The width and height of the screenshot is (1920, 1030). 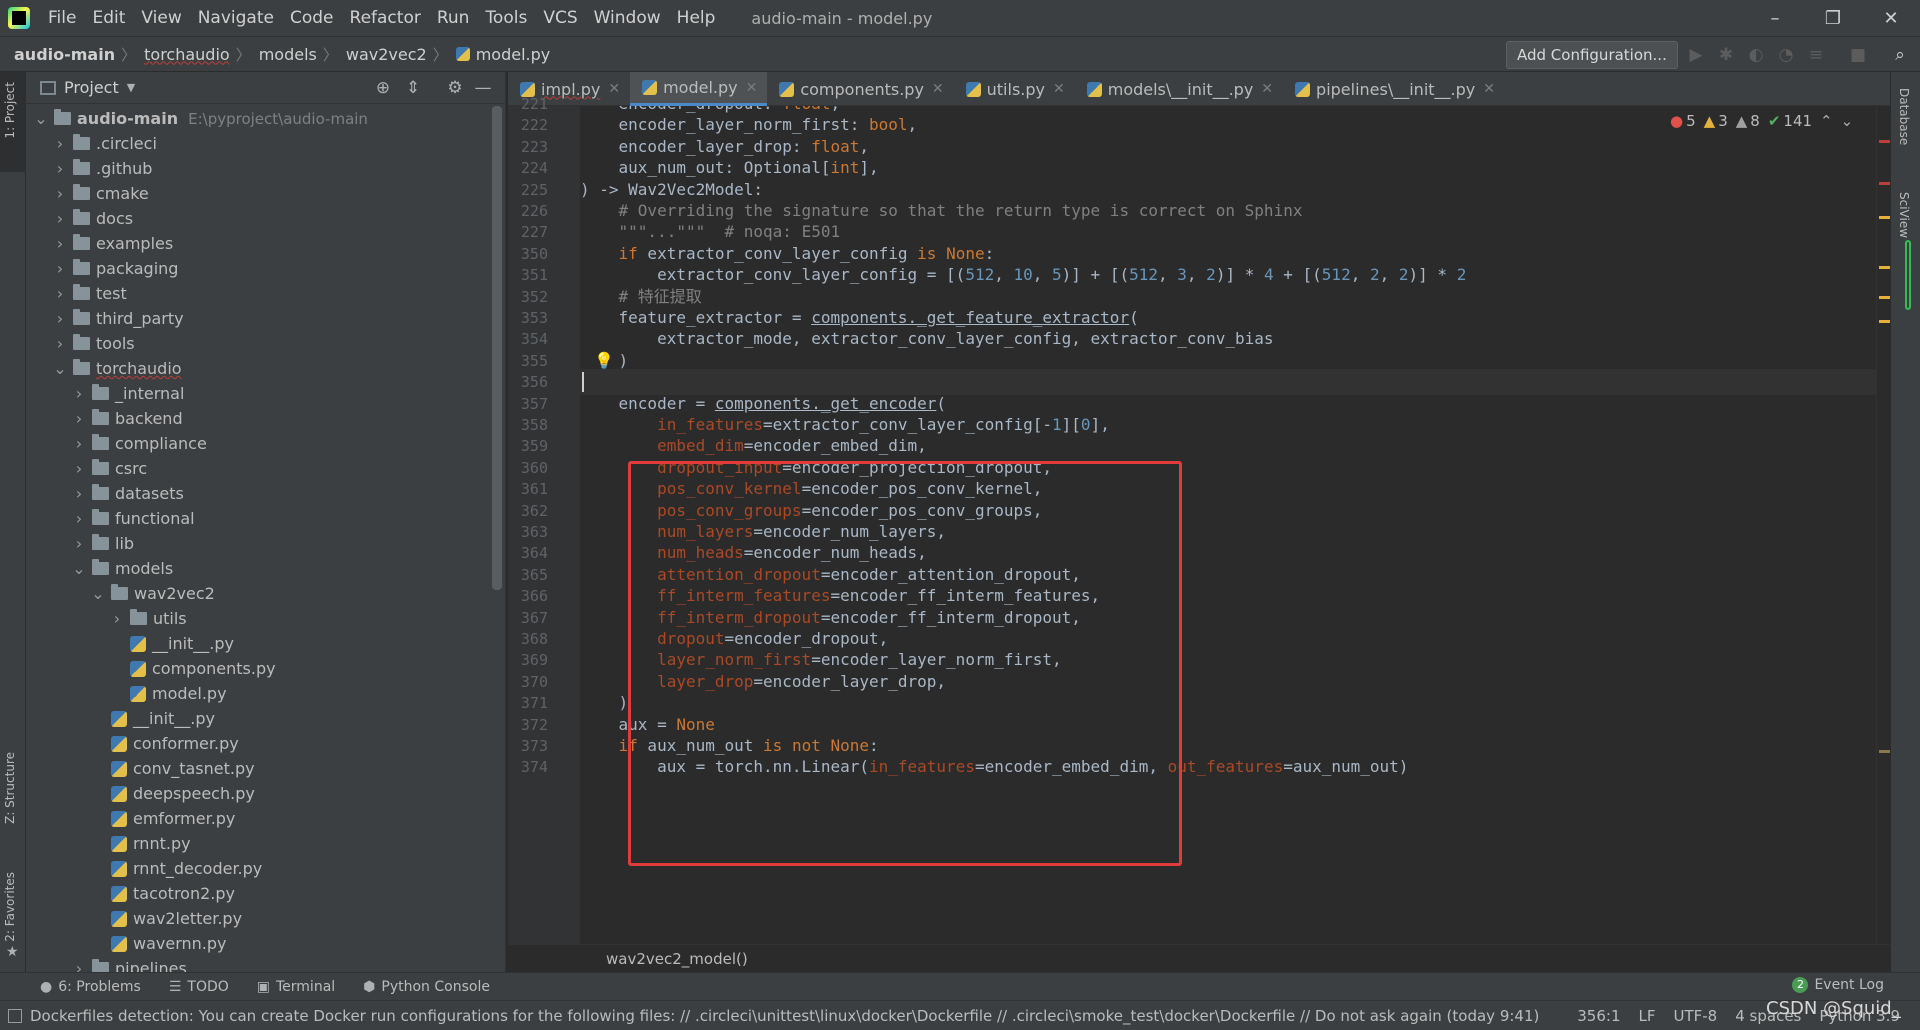 What do you see at coordinates (15, 1015) in the screenshot?
I see `status-toggle-icon` at bounding box center [15, 1015].